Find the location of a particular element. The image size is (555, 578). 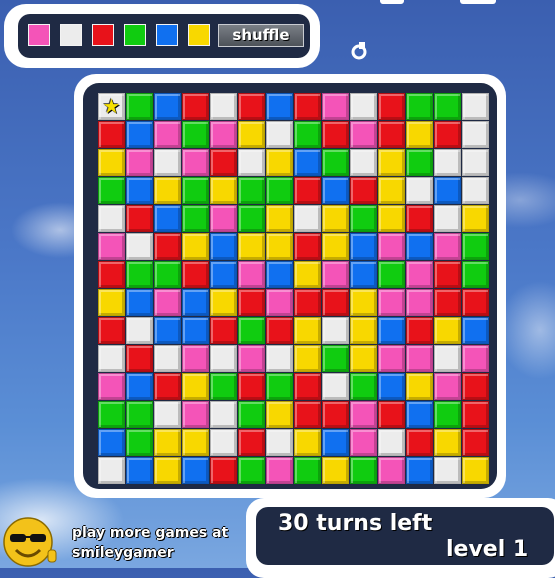

swatch-red is located at coordinates (103, 35).